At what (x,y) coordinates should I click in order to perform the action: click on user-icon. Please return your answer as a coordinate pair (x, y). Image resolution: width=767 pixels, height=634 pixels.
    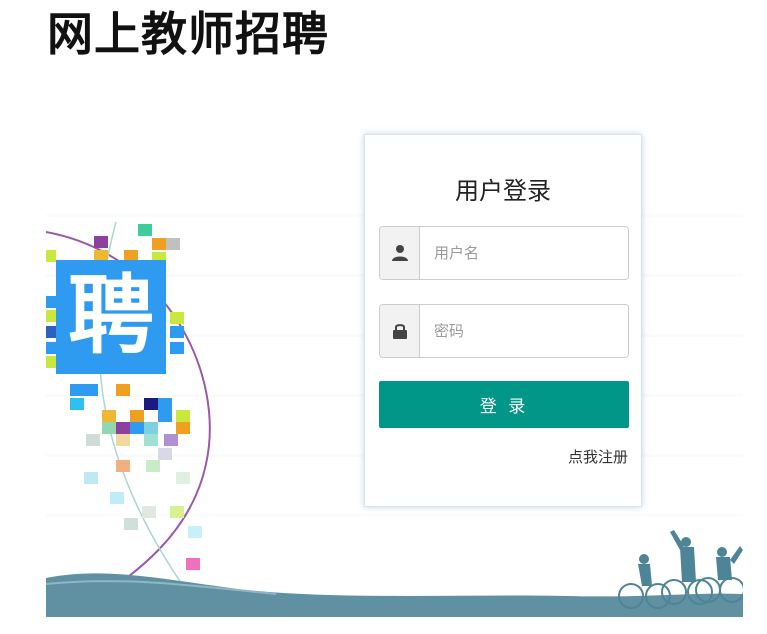
    Looking at the image, I should click on (400, 253).